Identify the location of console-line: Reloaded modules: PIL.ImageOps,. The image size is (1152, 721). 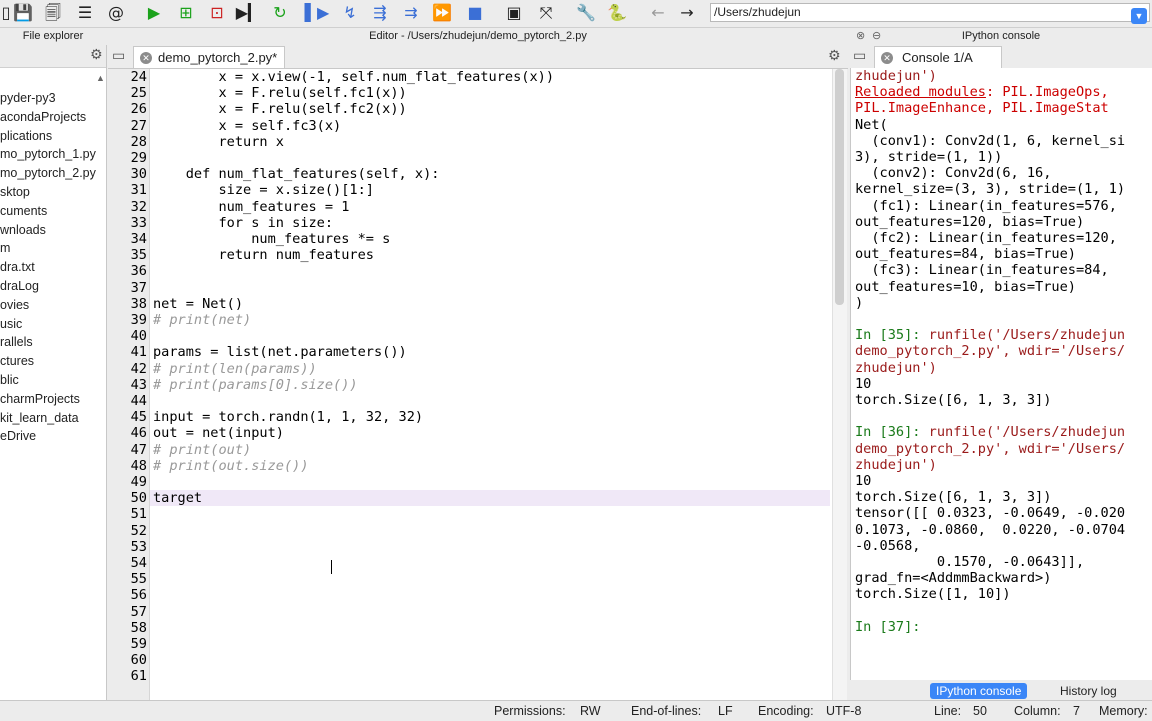
(982, 92).